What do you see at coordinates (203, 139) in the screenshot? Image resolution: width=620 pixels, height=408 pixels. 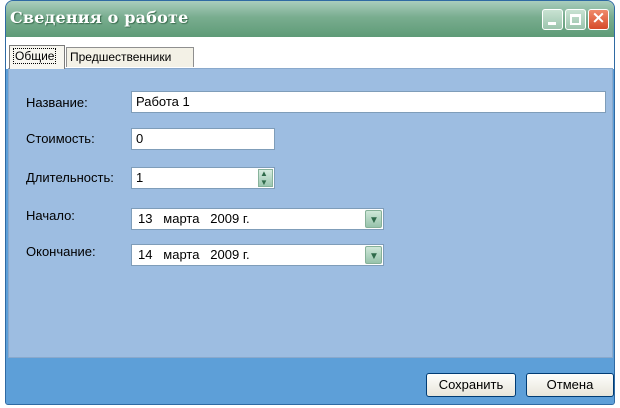 I see `cost-input: 0` at bounding box center [203, 139].